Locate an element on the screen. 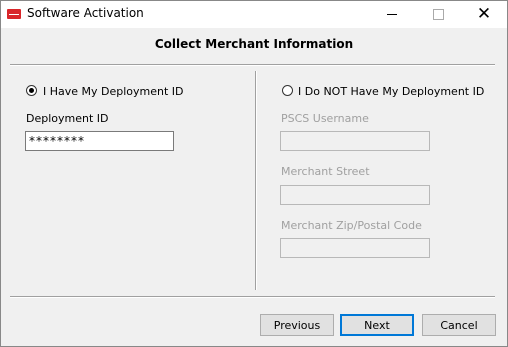 The width and height of the screenshot is (508, 347). close-icon: ✕ is located at coordinates (484, 14).